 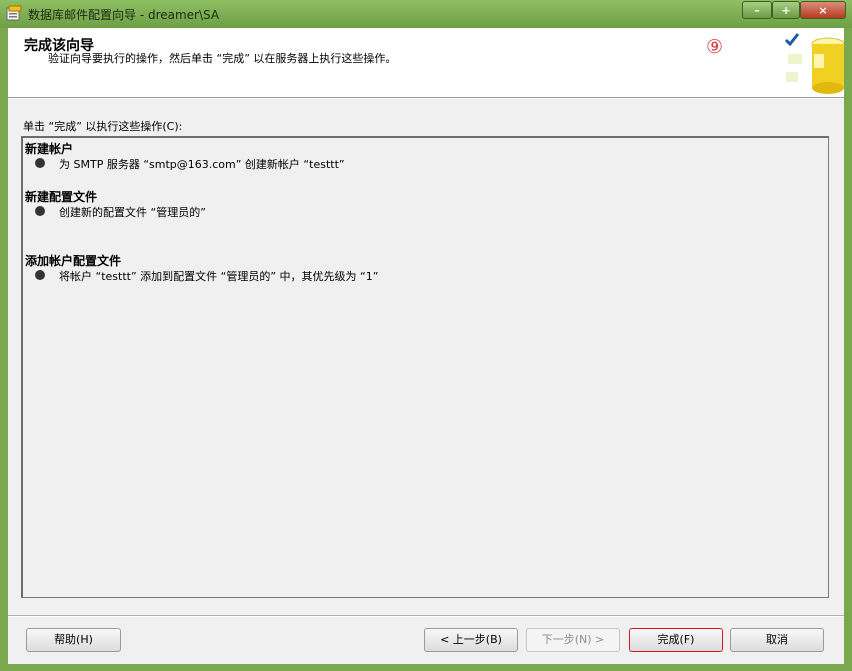 What do you see at coordinates (132, 212) in the screenshot?
I see `list-item: 创建新的配置文件 “管理员的”` at bounding box center [132, 212].